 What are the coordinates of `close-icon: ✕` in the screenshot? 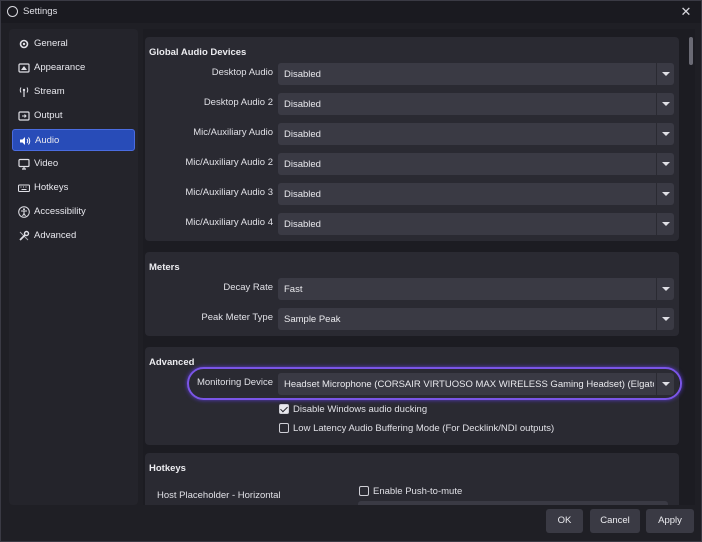 It's located at (686, 12).